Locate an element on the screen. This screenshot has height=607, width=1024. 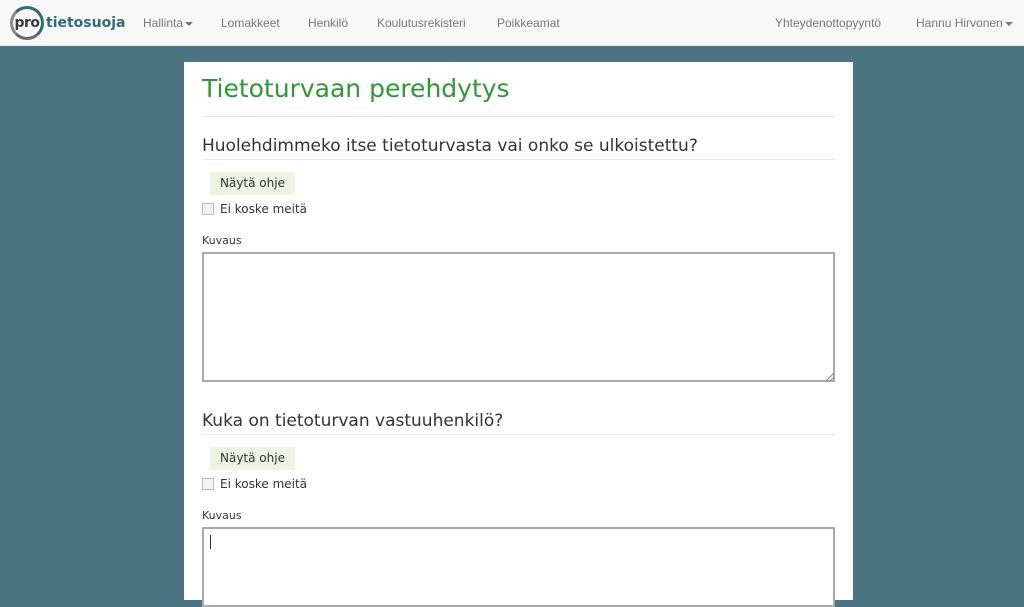
brand-logo: pro tietosuoja is located at coordinates (67, 23).